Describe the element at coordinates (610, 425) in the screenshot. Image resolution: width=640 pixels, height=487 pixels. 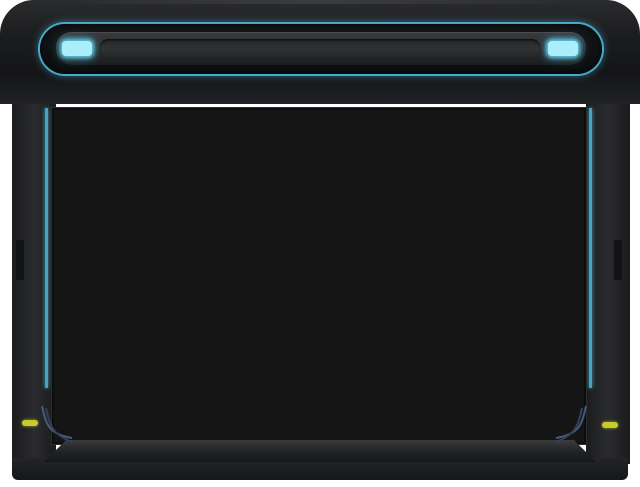
I see `right-status-light-icon` at that location.